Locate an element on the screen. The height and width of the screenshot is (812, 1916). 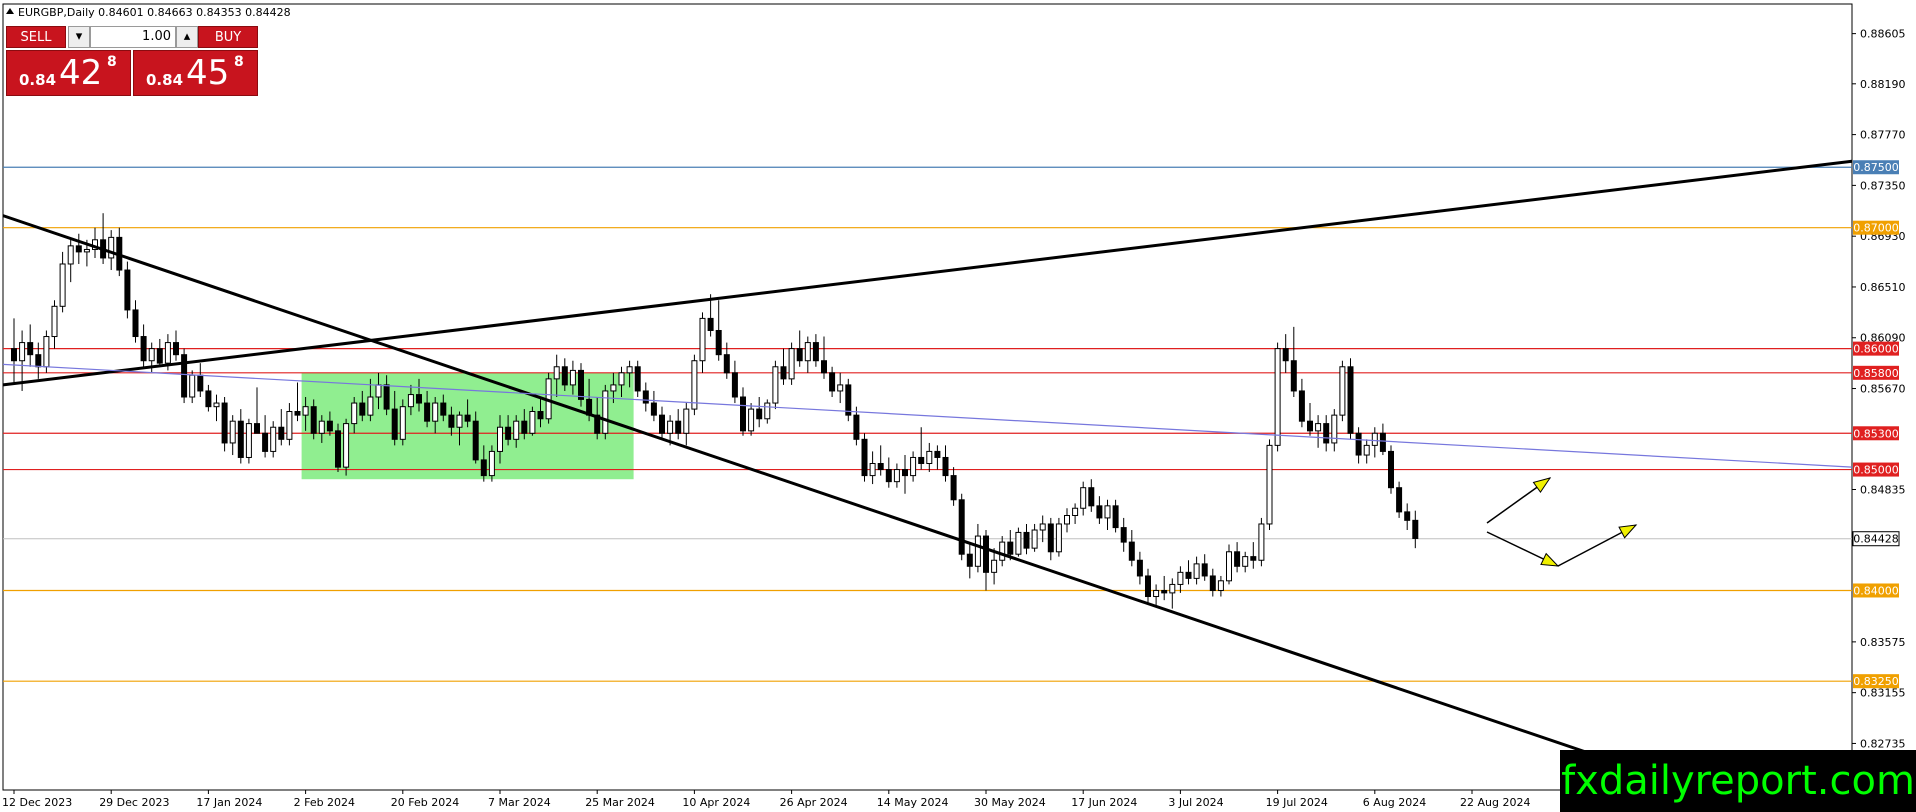
date-tick-label: 17 Jun 2024 is located at coordinates (1104, 802).